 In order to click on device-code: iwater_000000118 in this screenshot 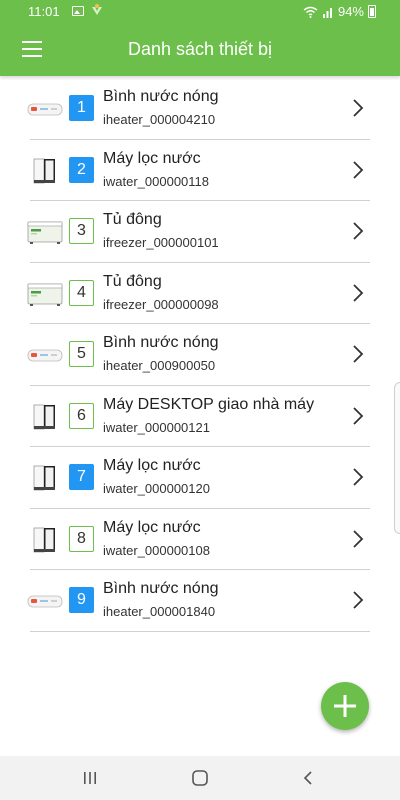, I will do `click(156, 181)`.